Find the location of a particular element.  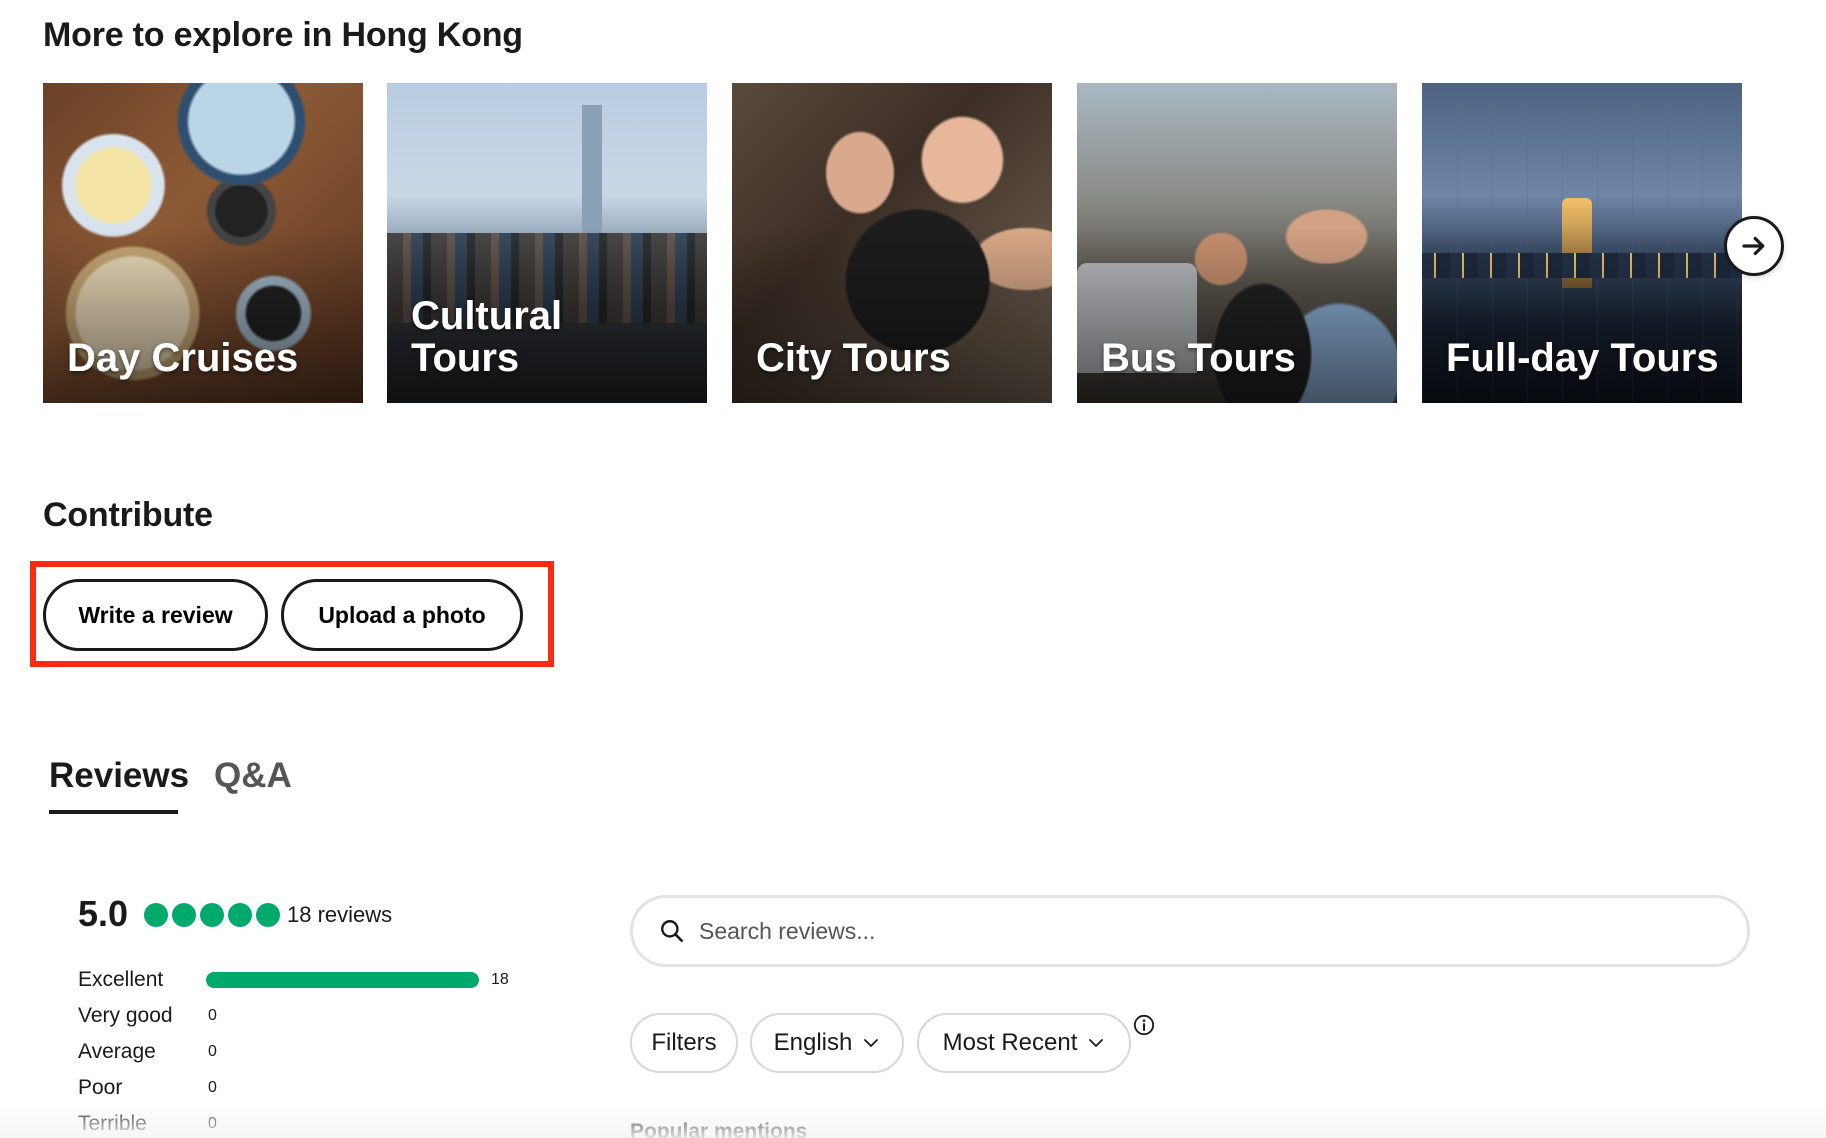

rating-row-poor: Poor 0 is located at coordinates (147, 1088).